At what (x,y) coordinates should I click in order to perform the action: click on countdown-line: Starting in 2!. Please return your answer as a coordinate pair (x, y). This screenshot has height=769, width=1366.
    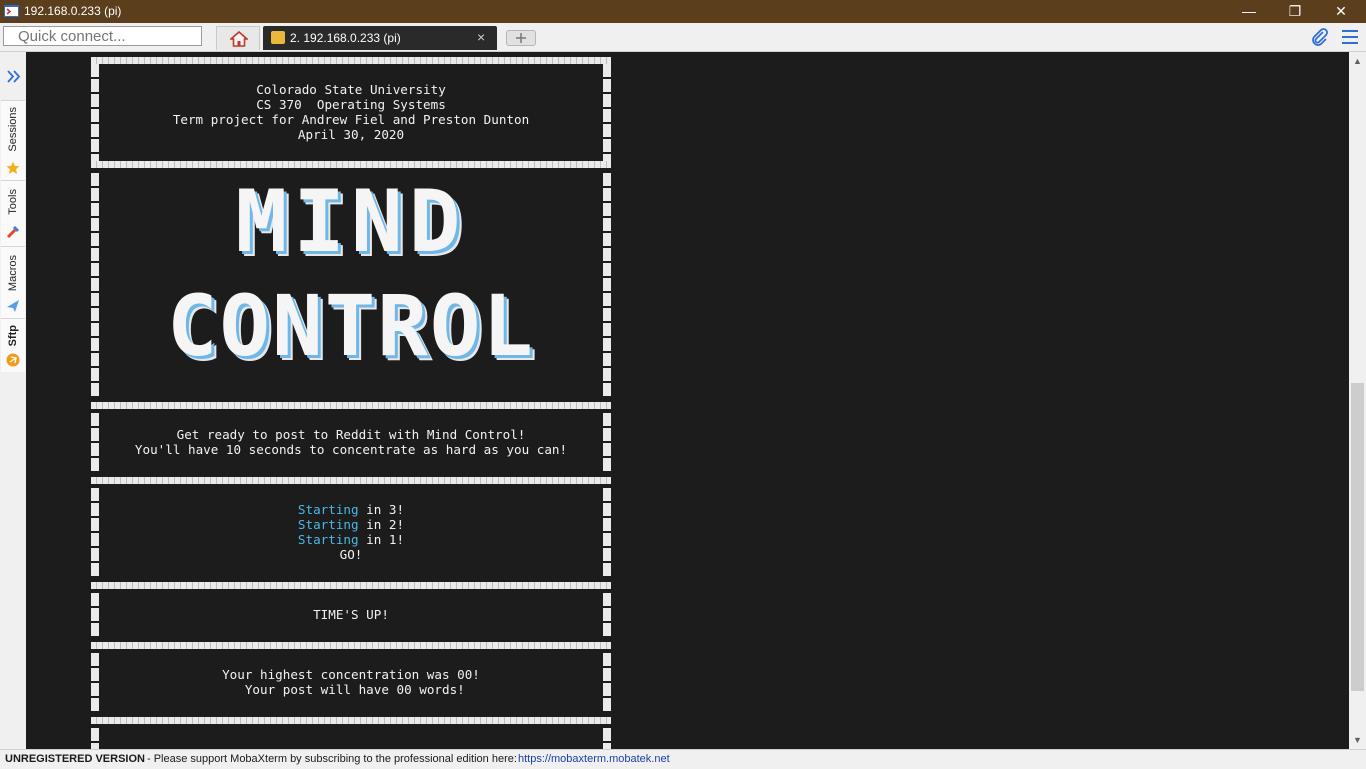
    Looking at the image, I should click on (351, 524).